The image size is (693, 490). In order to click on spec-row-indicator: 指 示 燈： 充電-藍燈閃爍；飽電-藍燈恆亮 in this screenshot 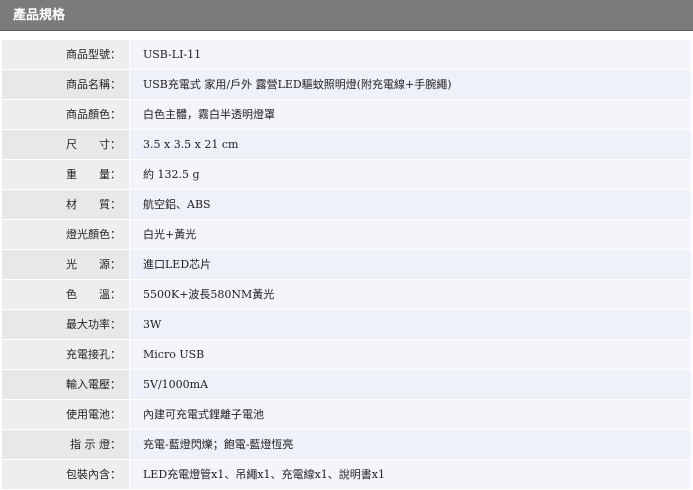, I will do `click(346, 445)`.